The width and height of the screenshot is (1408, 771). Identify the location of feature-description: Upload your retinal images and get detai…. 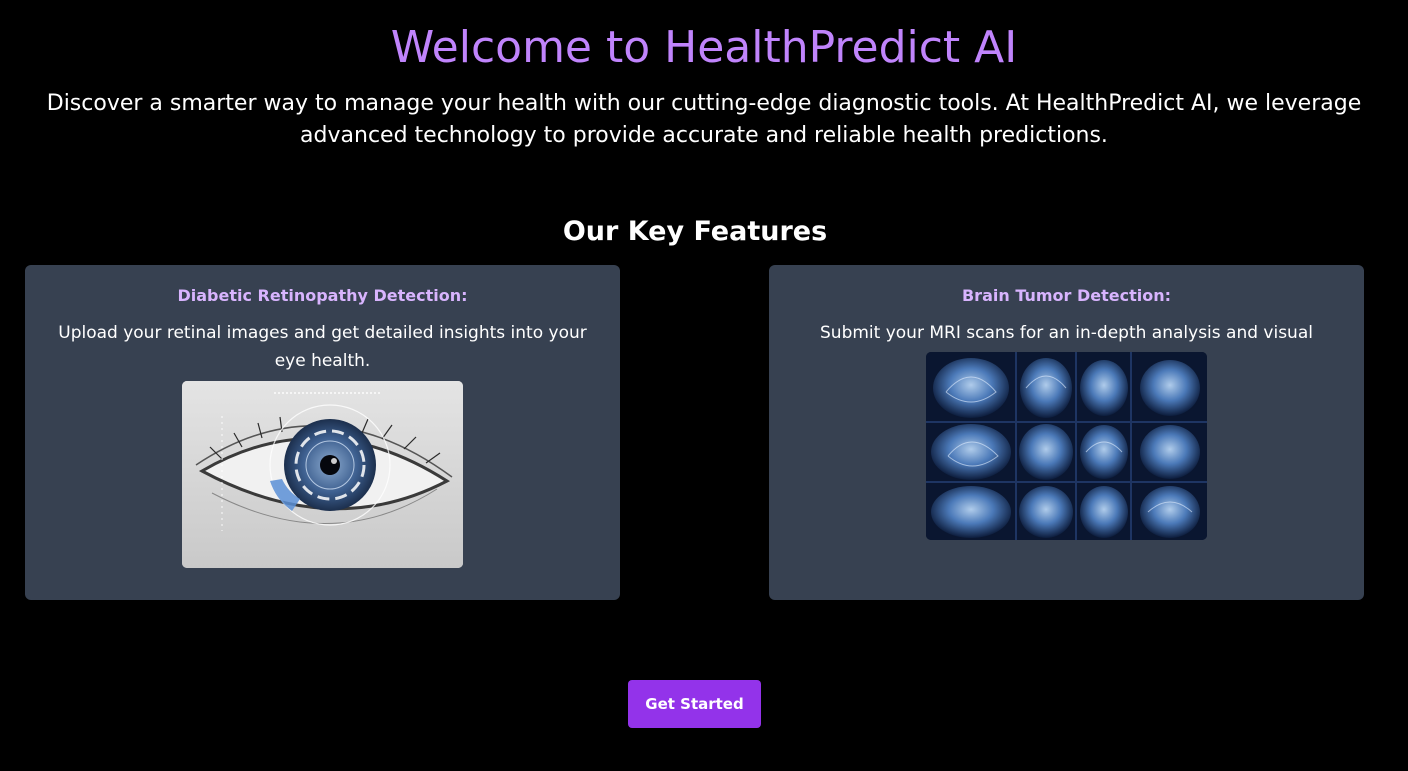
(322, 347).